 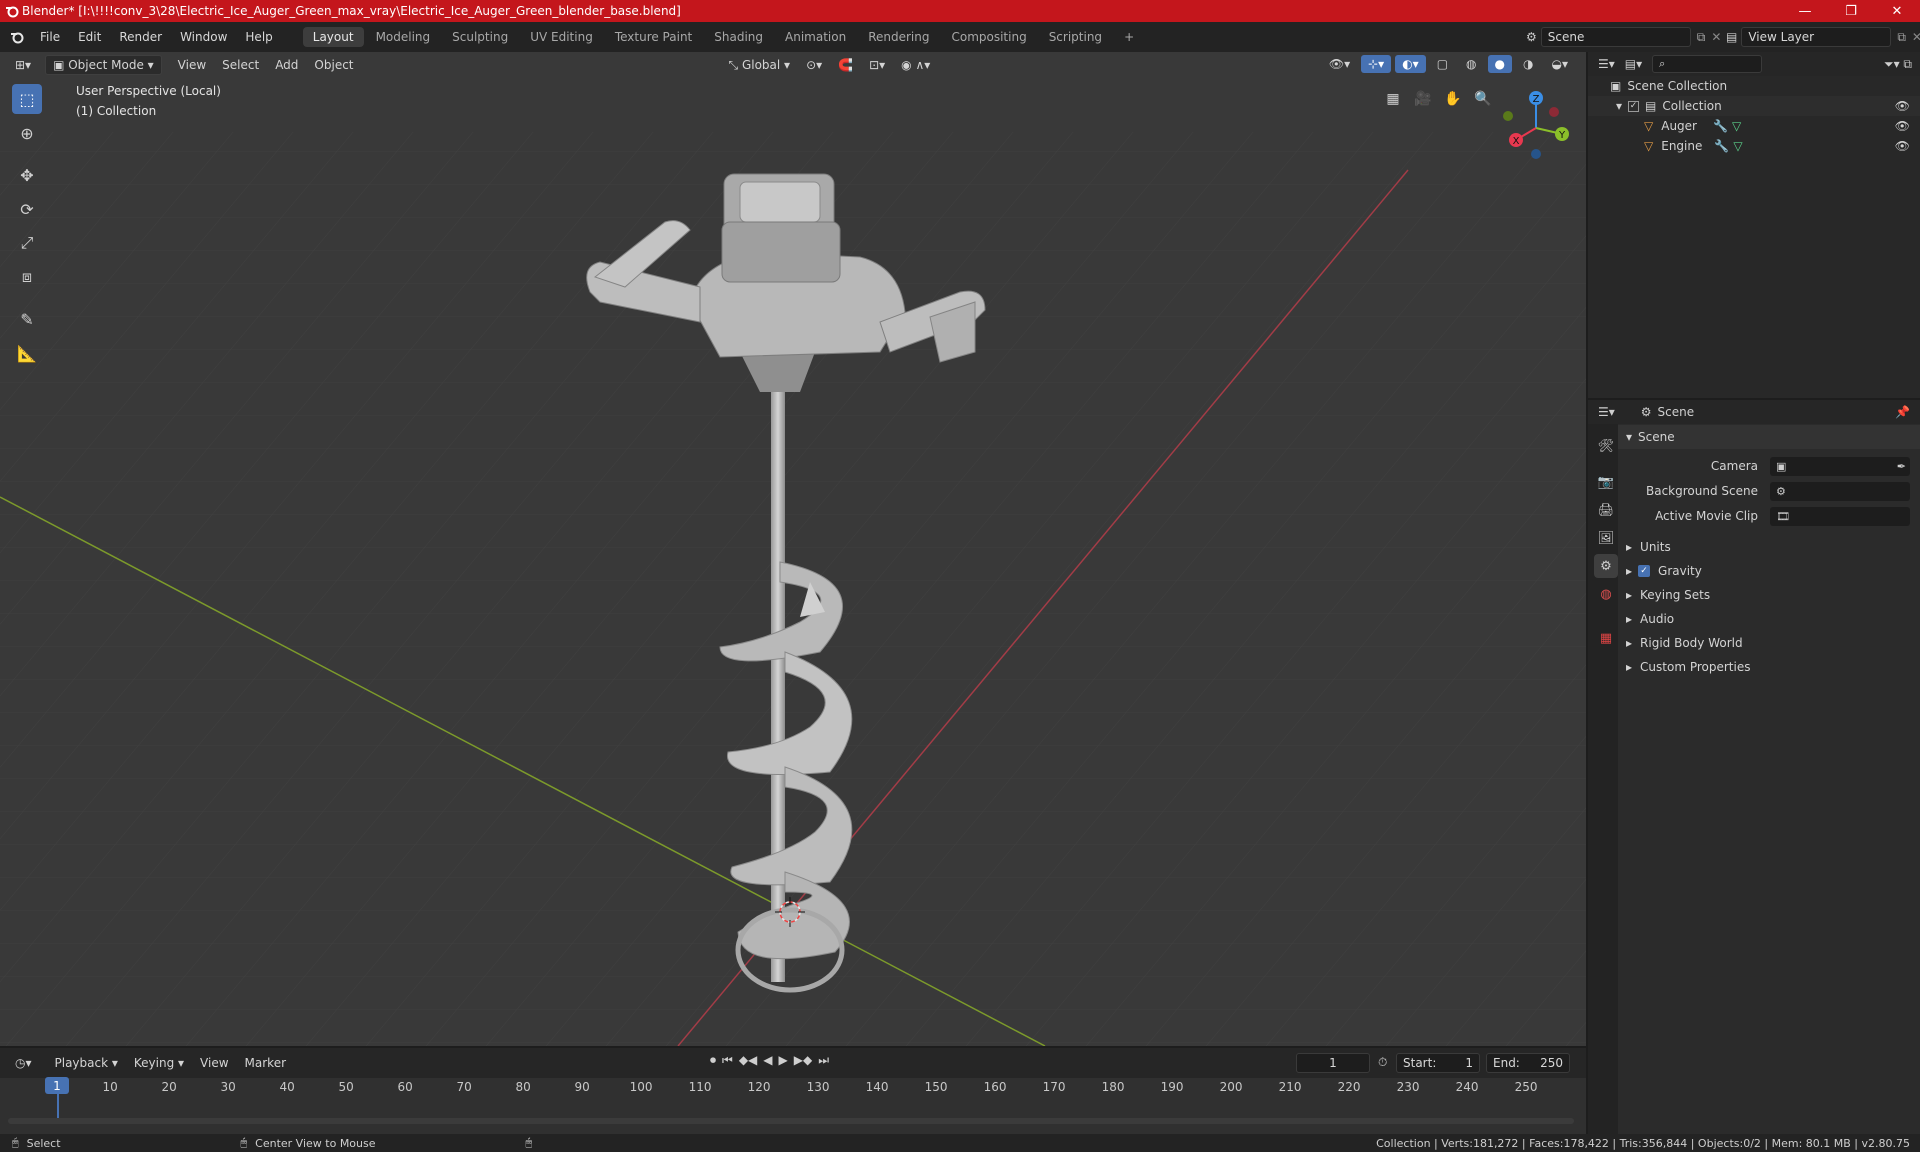 I want to click on output-properties-tab-icon: 🖨, so click(x=1606, y=510).